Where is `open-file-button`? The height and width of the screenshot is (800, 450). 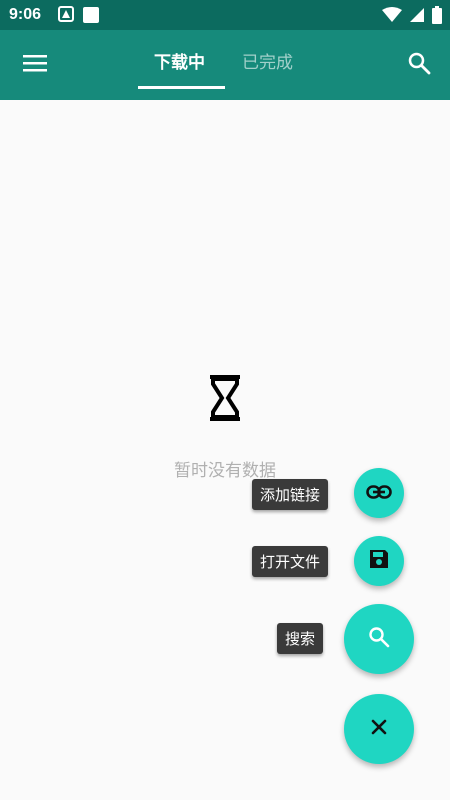 open-file-button is located at coordinates (379, 561).